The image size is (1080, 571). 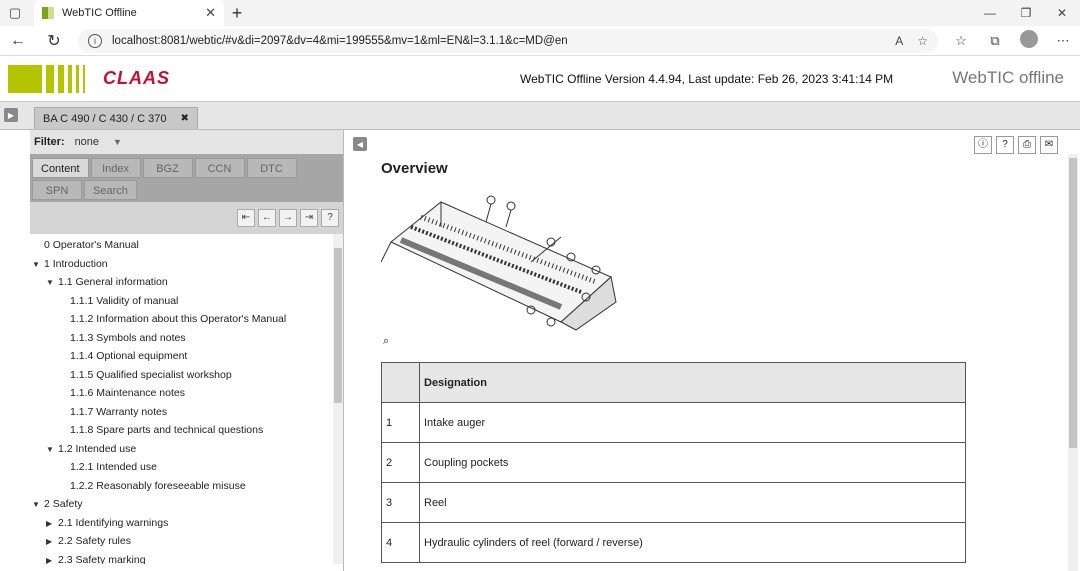 What do you see at coordinates (186, 264) in the screenshot?
I see `tree-item: ▼ 1 Introduction` at bounding box center [186, 264].